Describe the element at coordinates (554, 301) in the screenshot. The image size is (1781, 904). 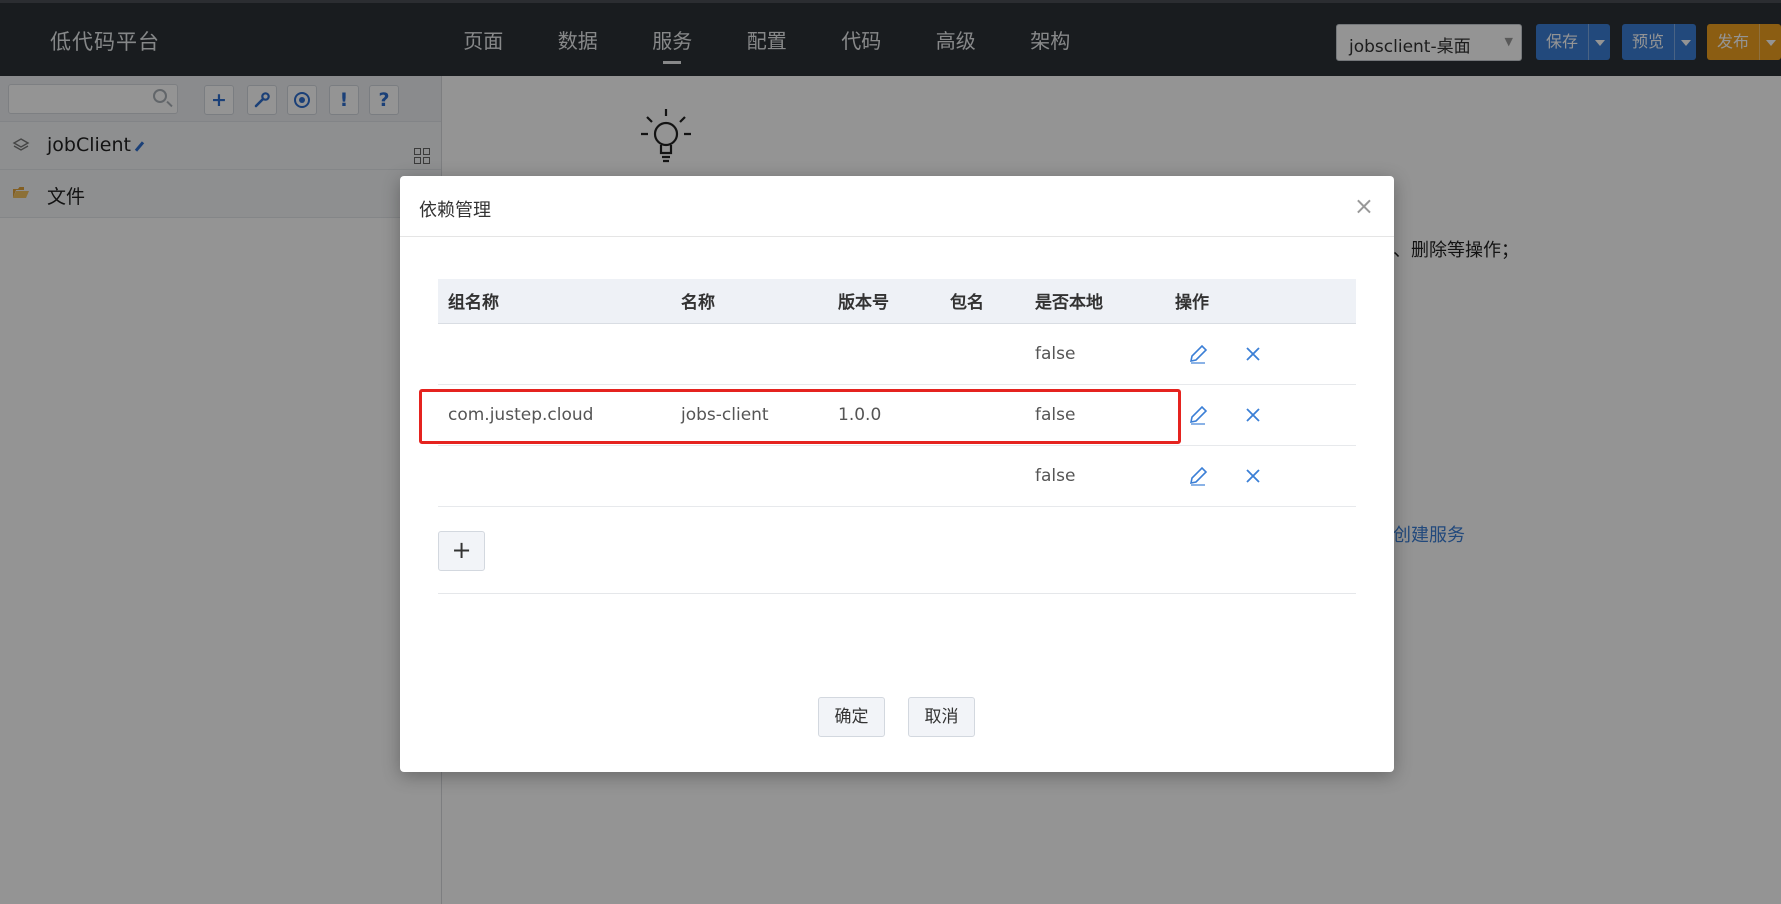
I see `column-header-group: 组名称` at that location.